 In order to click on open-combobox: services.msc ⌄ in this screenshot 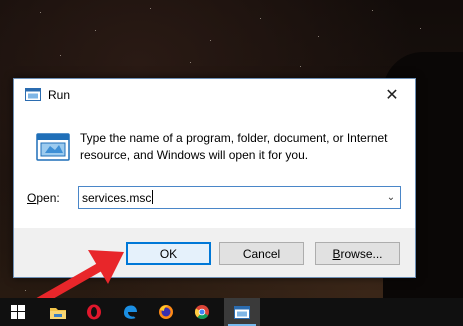, I will do `click(239, 197)`.